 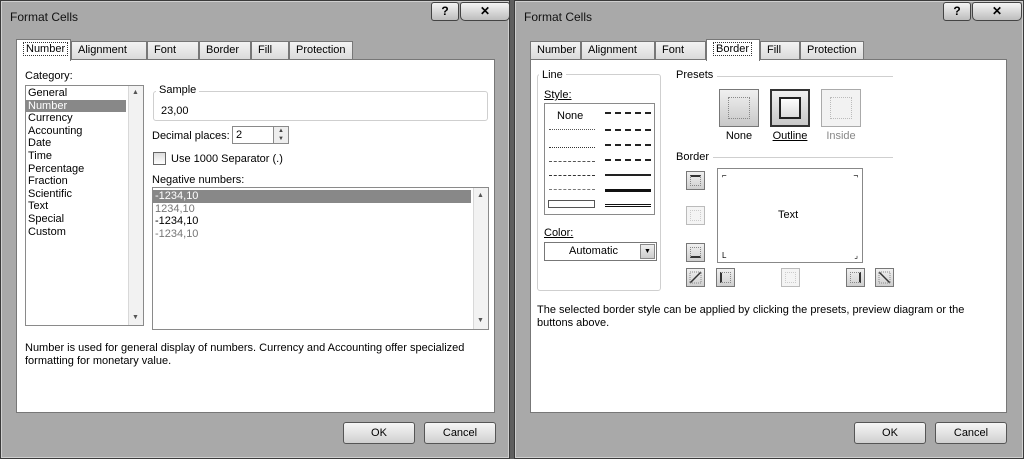 What do you see at coordinates (281, 131) in the screenshot?
I see `chevron-up-icon: ▲` at bounding box center [281, 131].